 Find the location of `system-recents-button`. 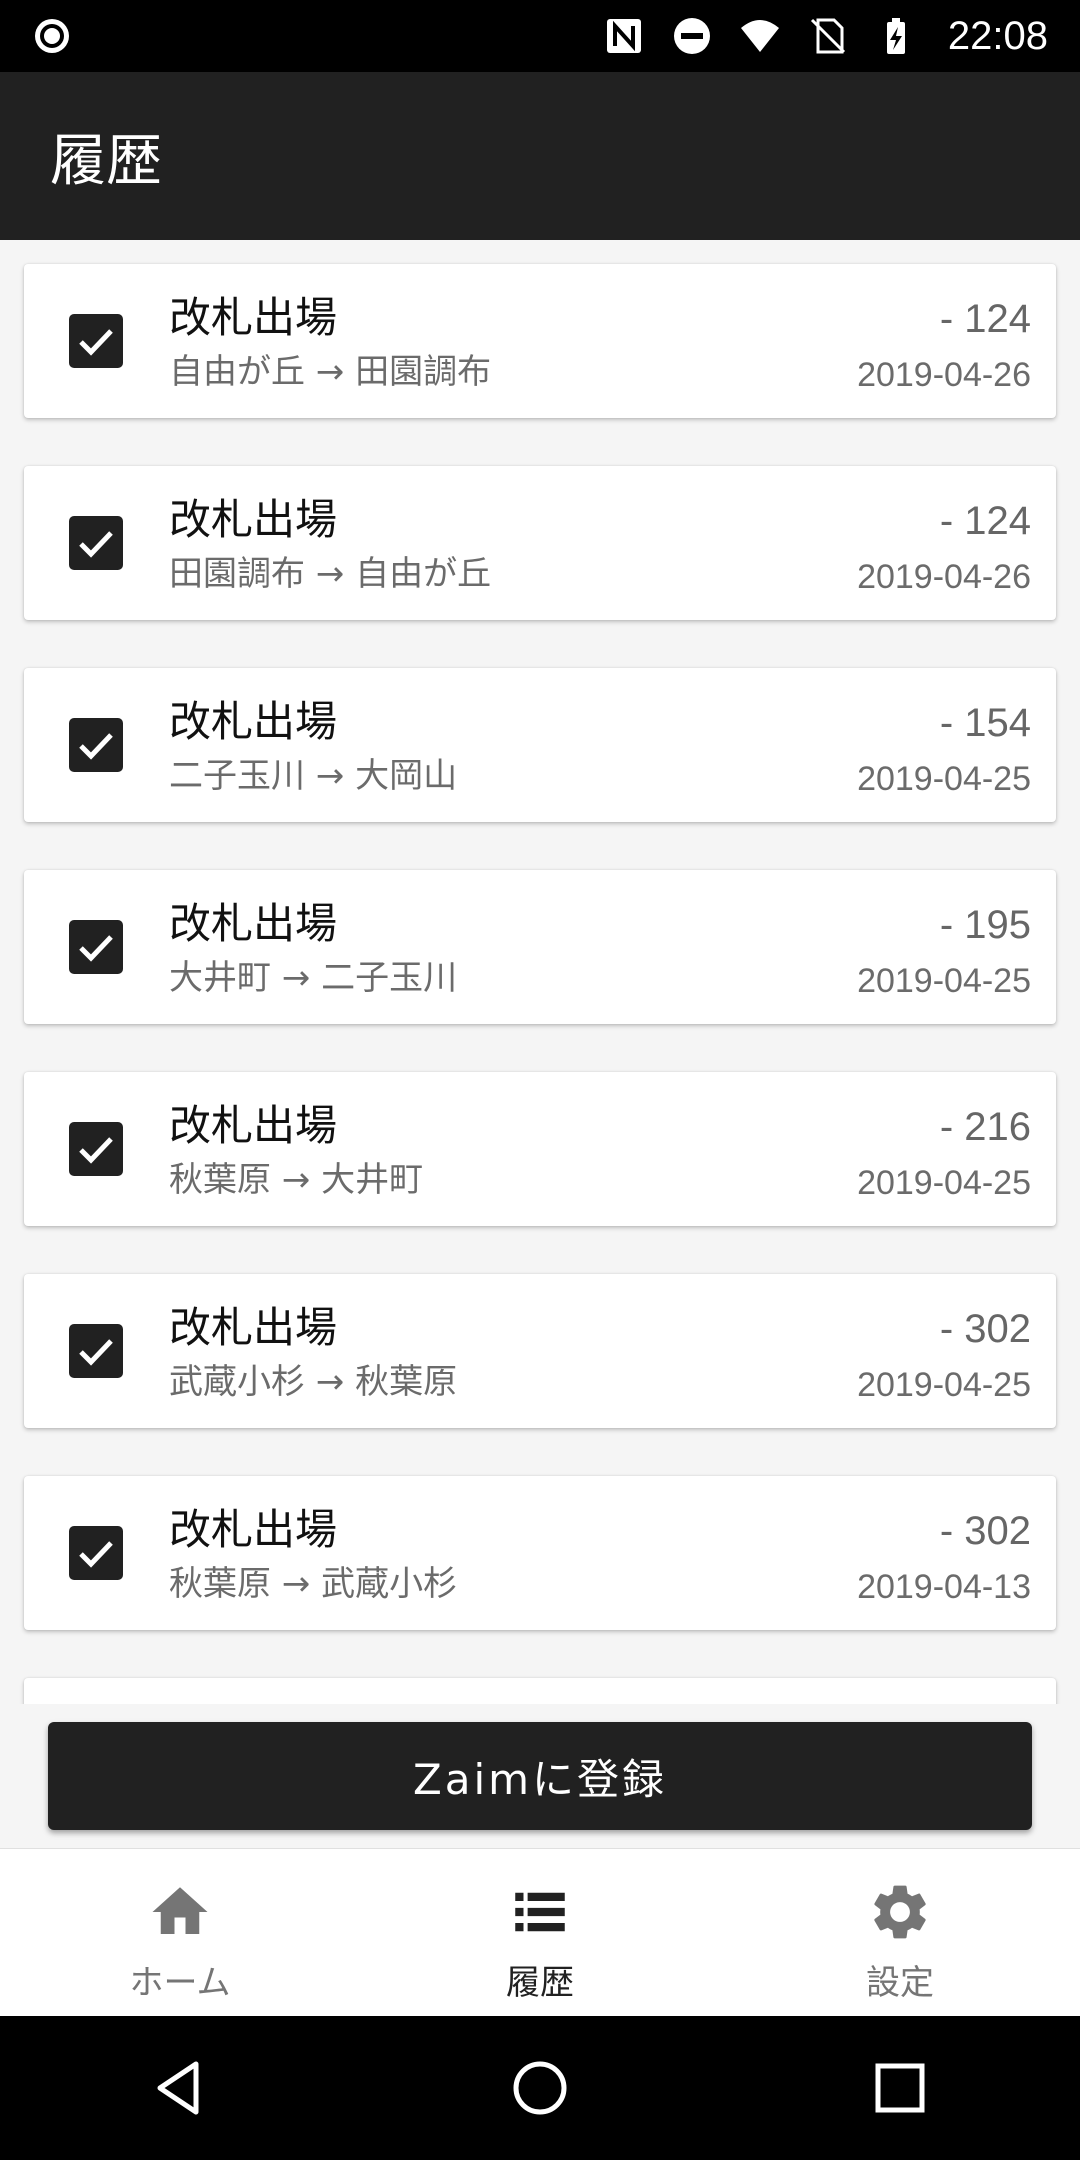

system-recents-button is located at coordinates (900, 2088).